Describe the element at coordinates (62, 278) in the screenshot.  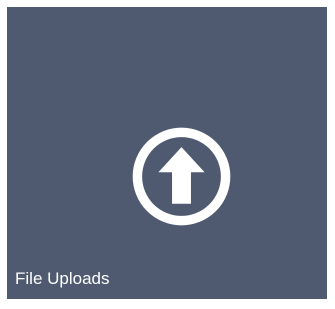
I see `tile-label: File Uploads` at that location.